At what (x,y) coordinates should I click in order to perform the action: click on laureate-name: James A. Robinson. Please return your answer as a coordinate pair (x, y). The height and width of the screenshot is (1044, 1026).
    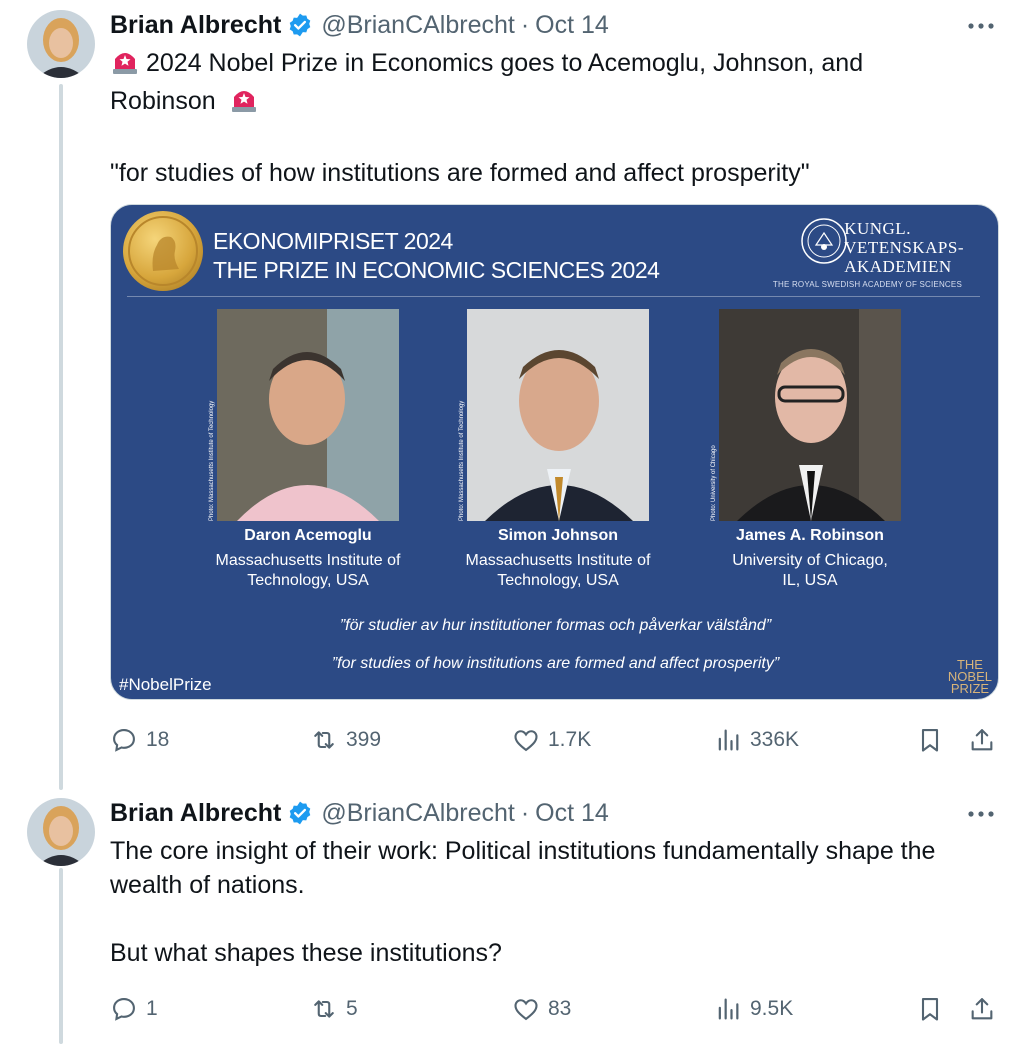
    Looking at the image, I should click on (810, 535).